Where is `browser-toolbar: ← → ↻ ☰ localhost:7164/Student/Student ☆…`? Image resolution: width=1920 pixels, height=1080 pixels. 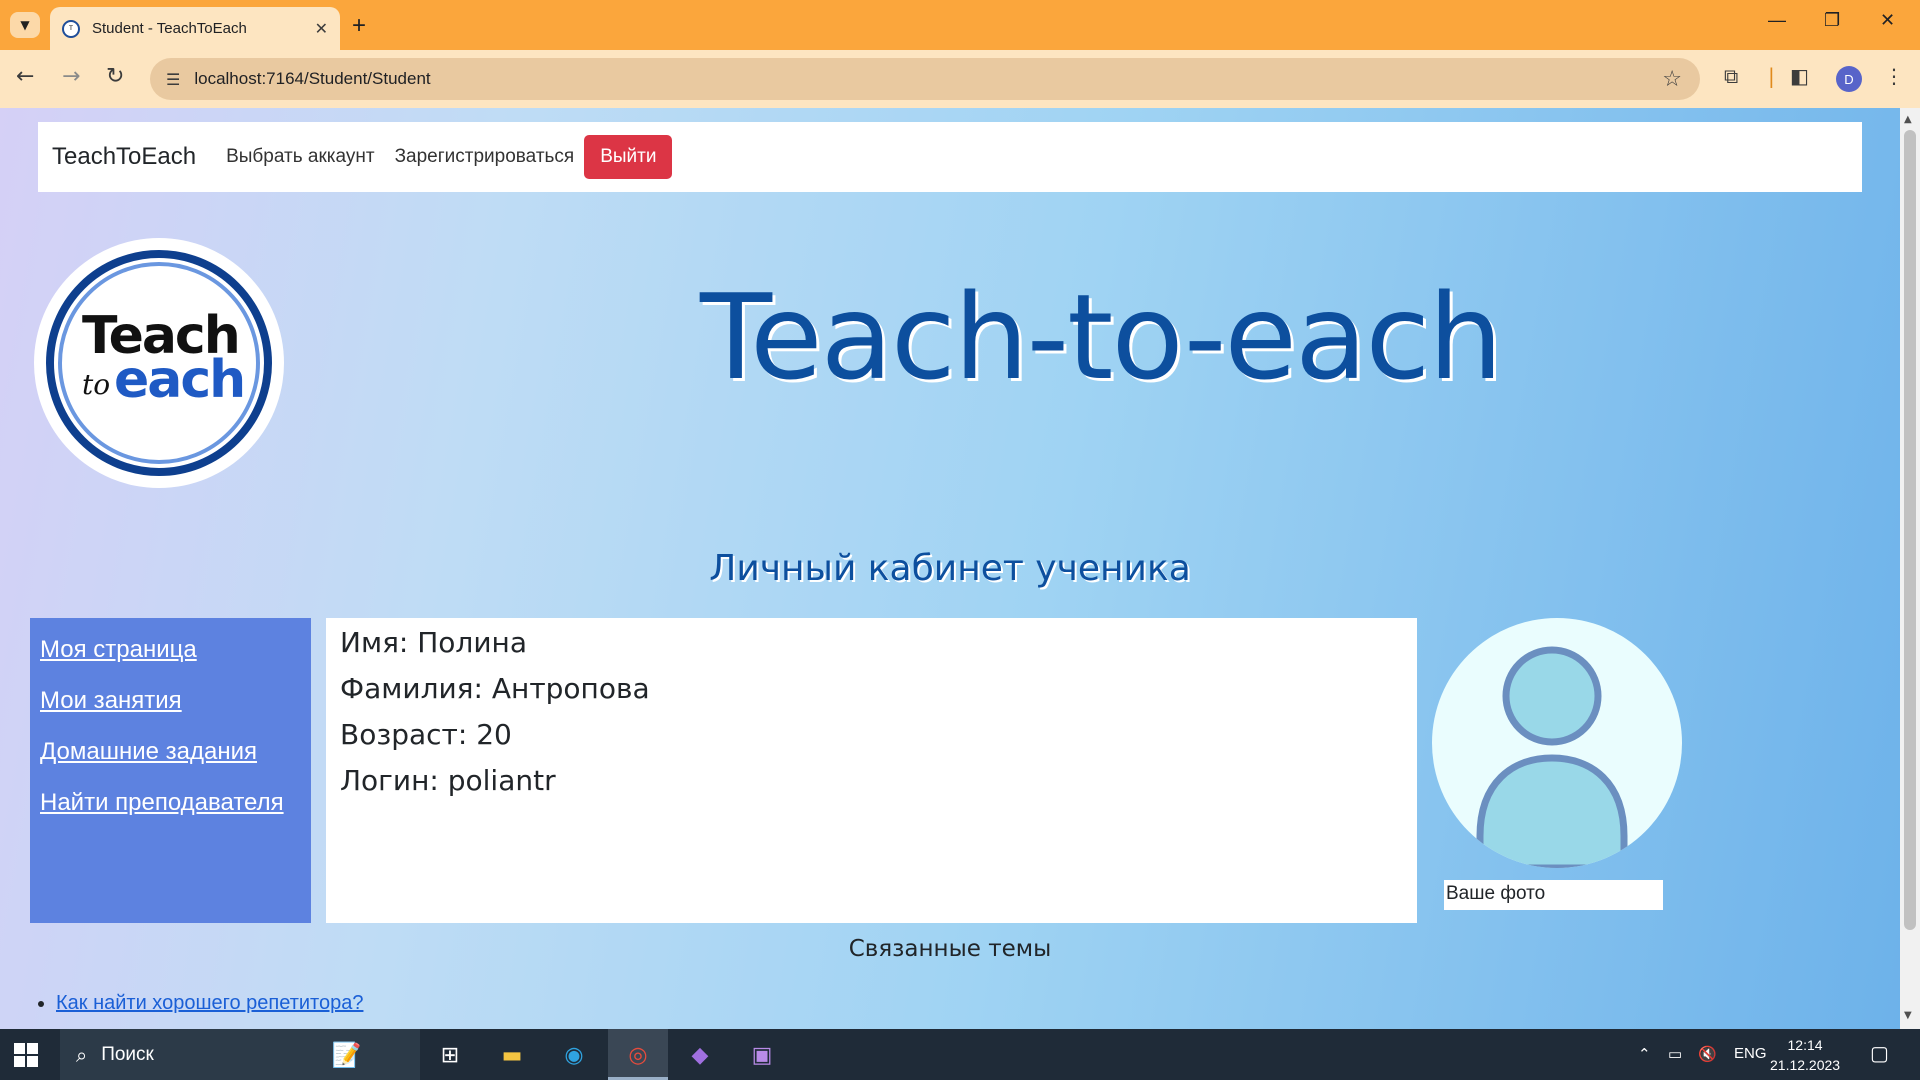
browser-toolbar: ← → ↻ ☰ localhost:7164/Student/Student ☆… is located at coordinates (960, 79).